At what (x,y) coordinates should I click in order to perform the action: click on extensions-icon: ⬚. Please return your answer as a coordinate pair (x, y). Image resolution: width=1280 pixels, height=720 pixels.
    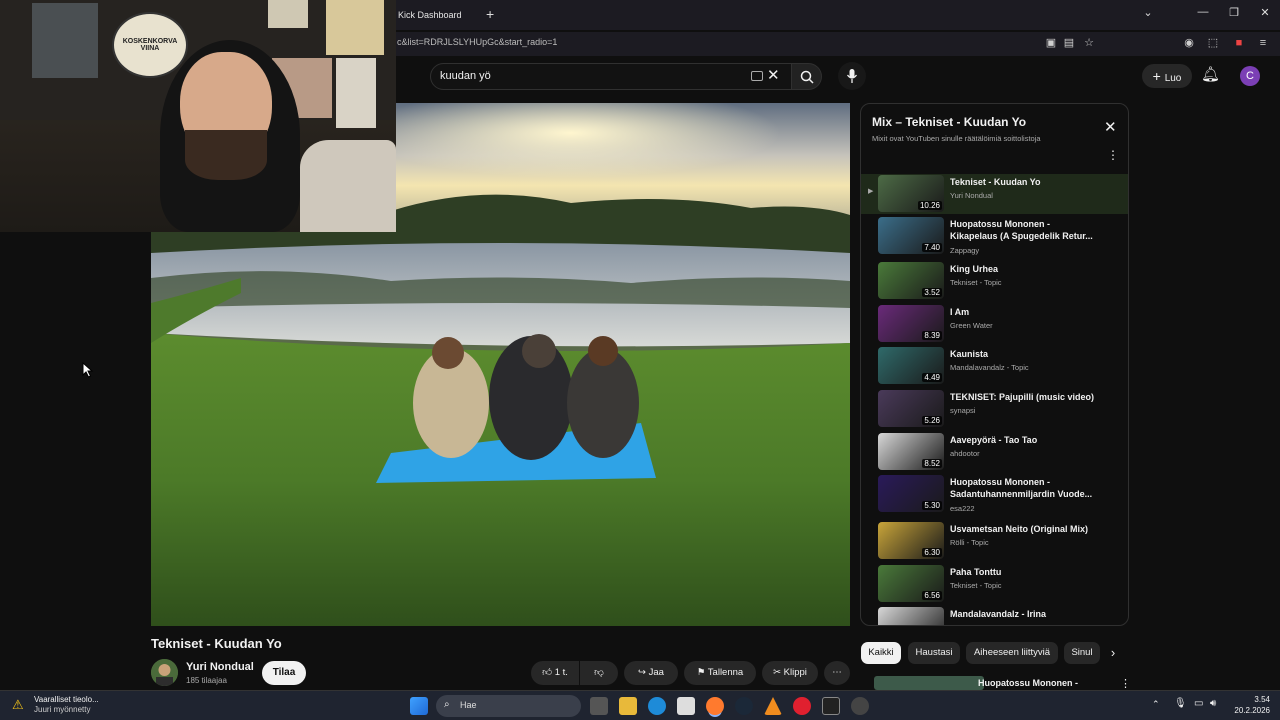
    Looking at the image, I should click on (1213, 43).